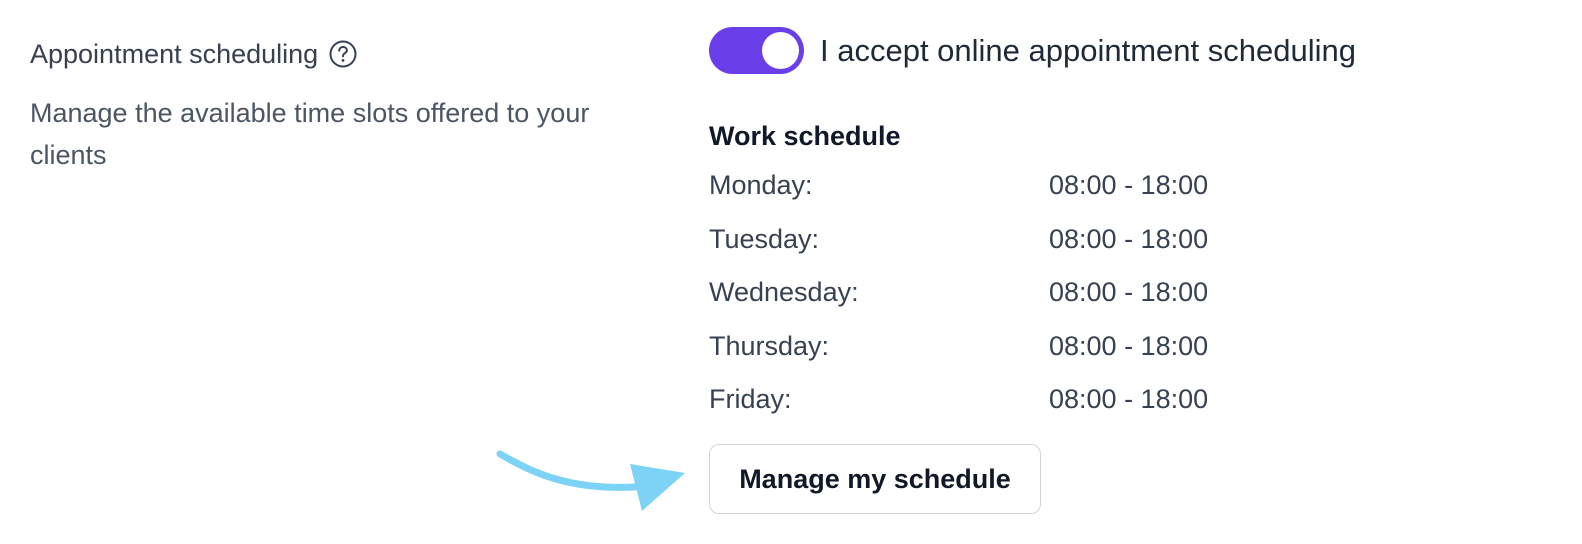 This screenshot has width=1582, height=544. What do you see at coordinates (761, 185) in the screenshot?
I see `schedule-day: Monday:` at bounding box center [761, 185].